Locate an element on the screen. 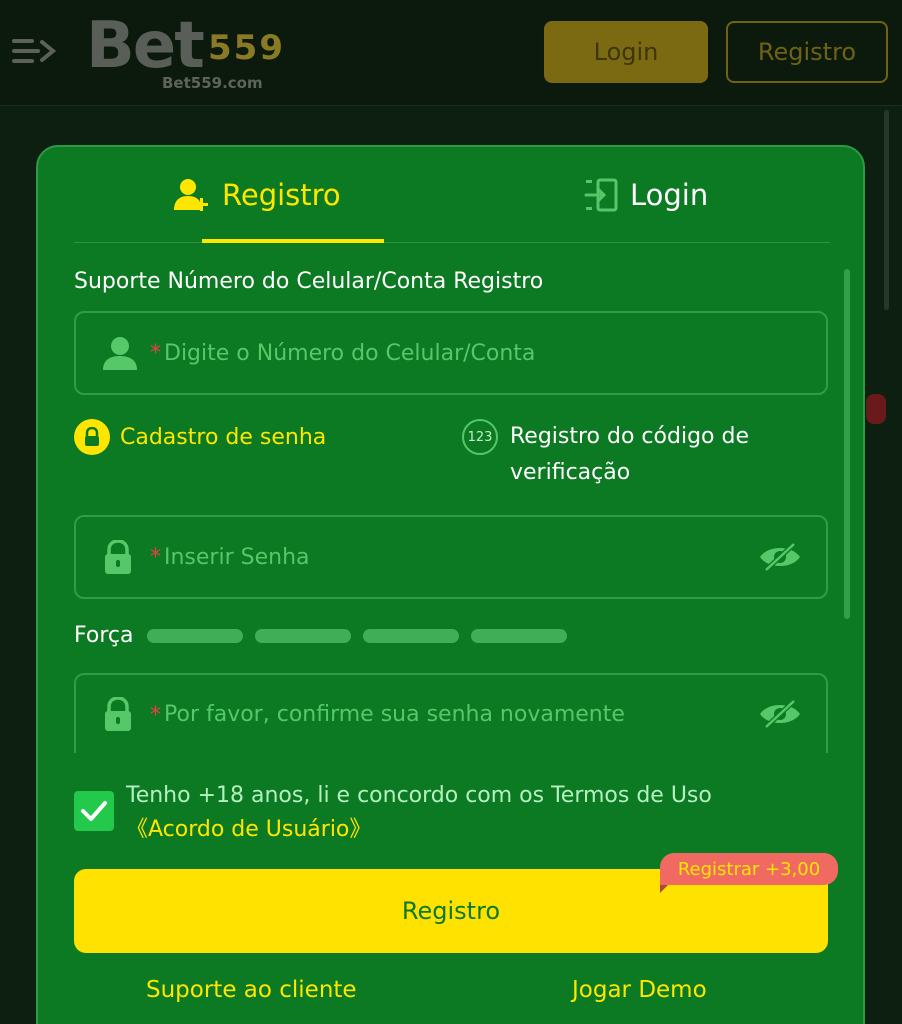 The image size is (902, 1024). logo-domain: Bet559.com is located at coordinates (212, 83).